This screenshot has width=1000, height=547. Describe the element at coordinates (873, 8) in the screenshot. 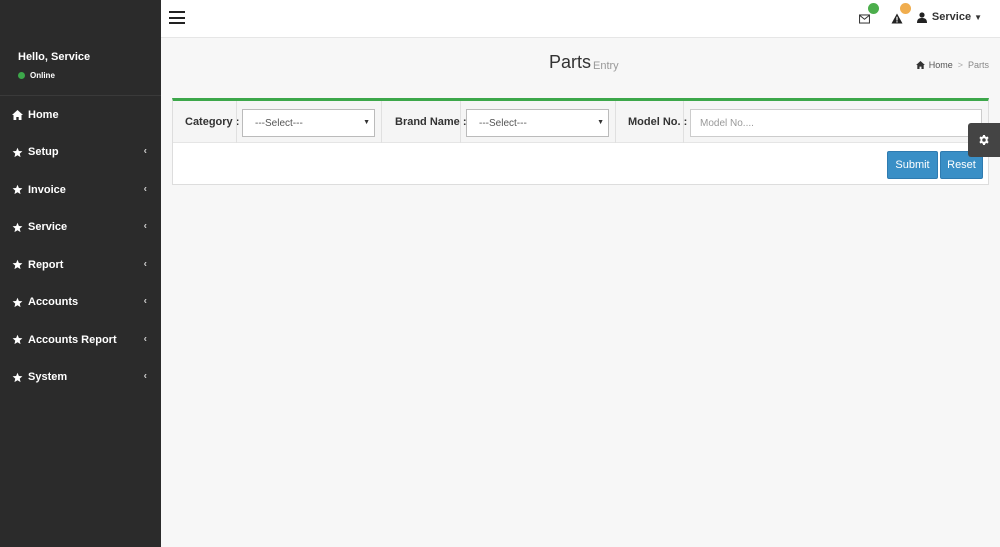

I see `mail-badge` at that location.